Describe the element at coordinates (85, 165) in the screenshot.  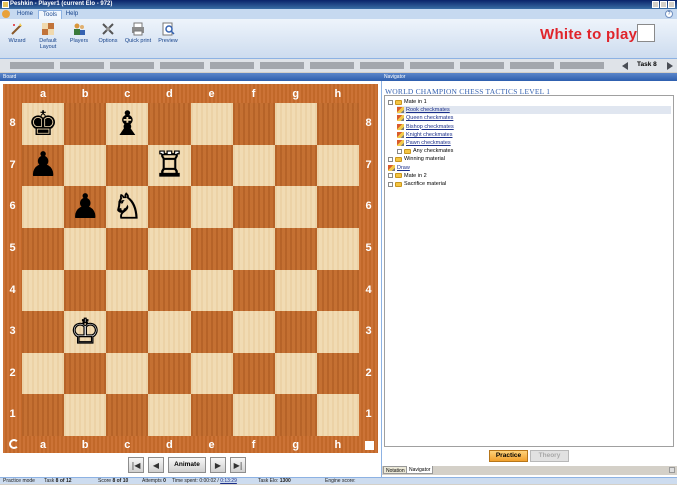
I see `square-b7` at that location.